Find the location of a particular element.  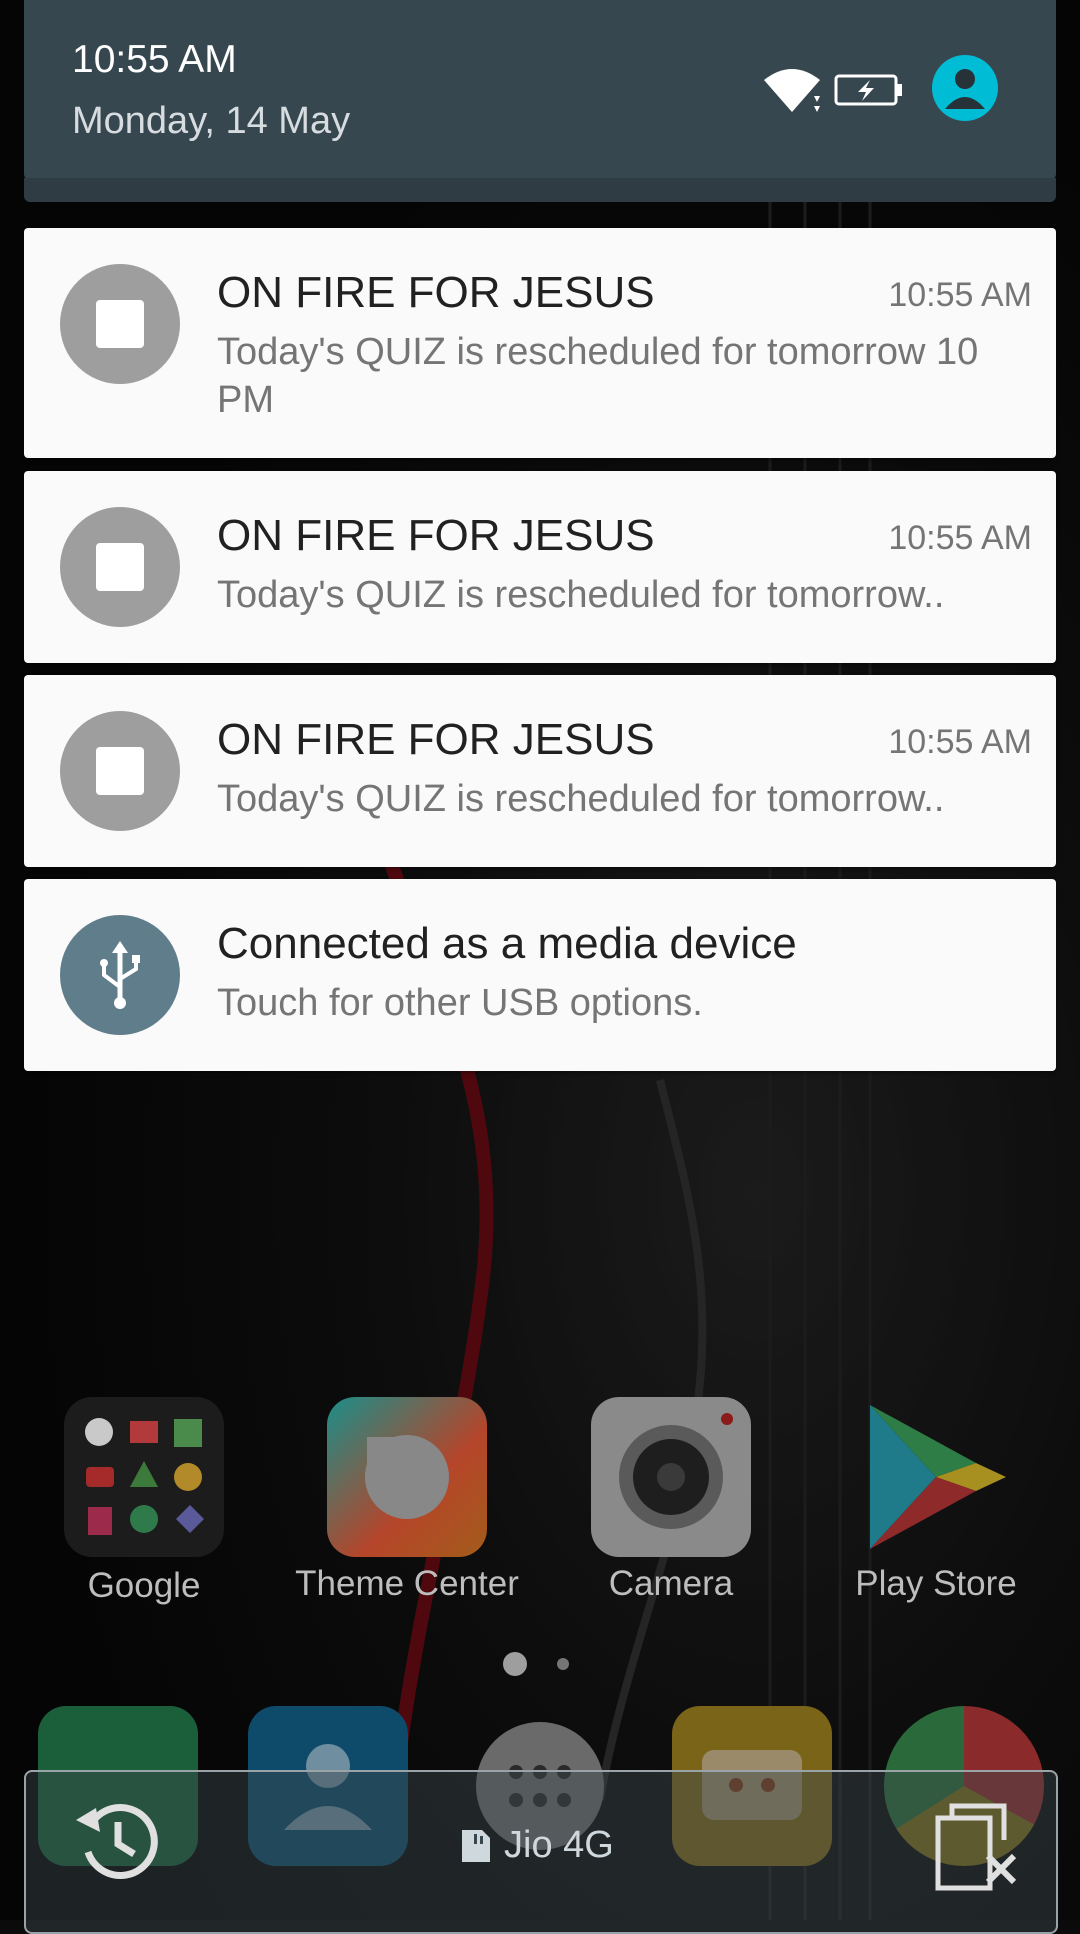

user-avatar-icon is located at coordinates (965, 88).